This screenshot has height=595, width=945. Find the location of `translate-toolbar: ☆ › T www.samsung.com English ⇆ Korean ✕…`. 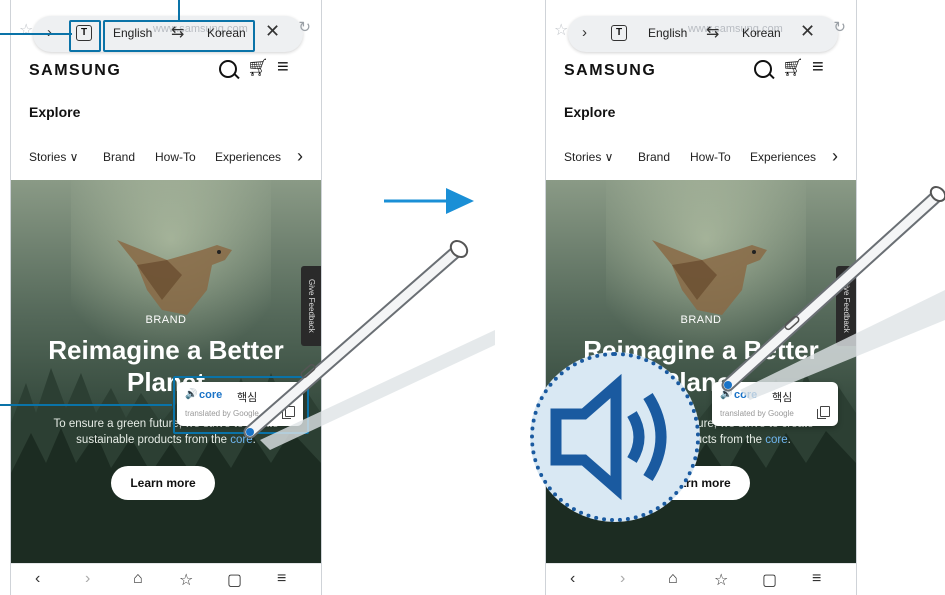

translate-toolbar: ☆ › T www.samsung.com English ⇆ Korean ✕… is located at coordinates (700, 34).